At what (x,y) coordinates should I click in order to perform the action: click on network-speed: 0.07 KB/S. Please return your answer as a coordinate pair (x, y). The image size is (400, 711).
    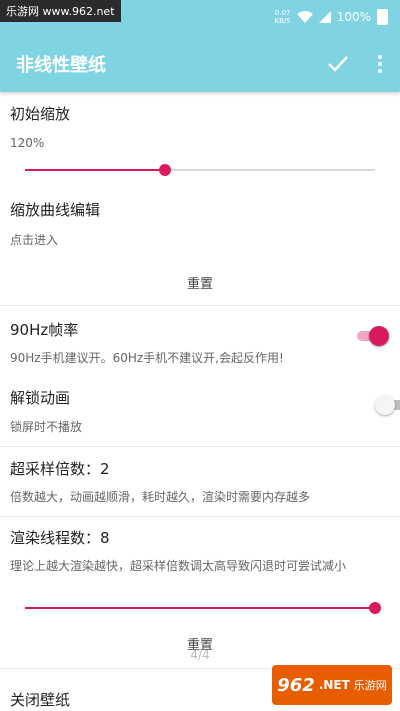
    Looking at the image, I should click on (282, 17).